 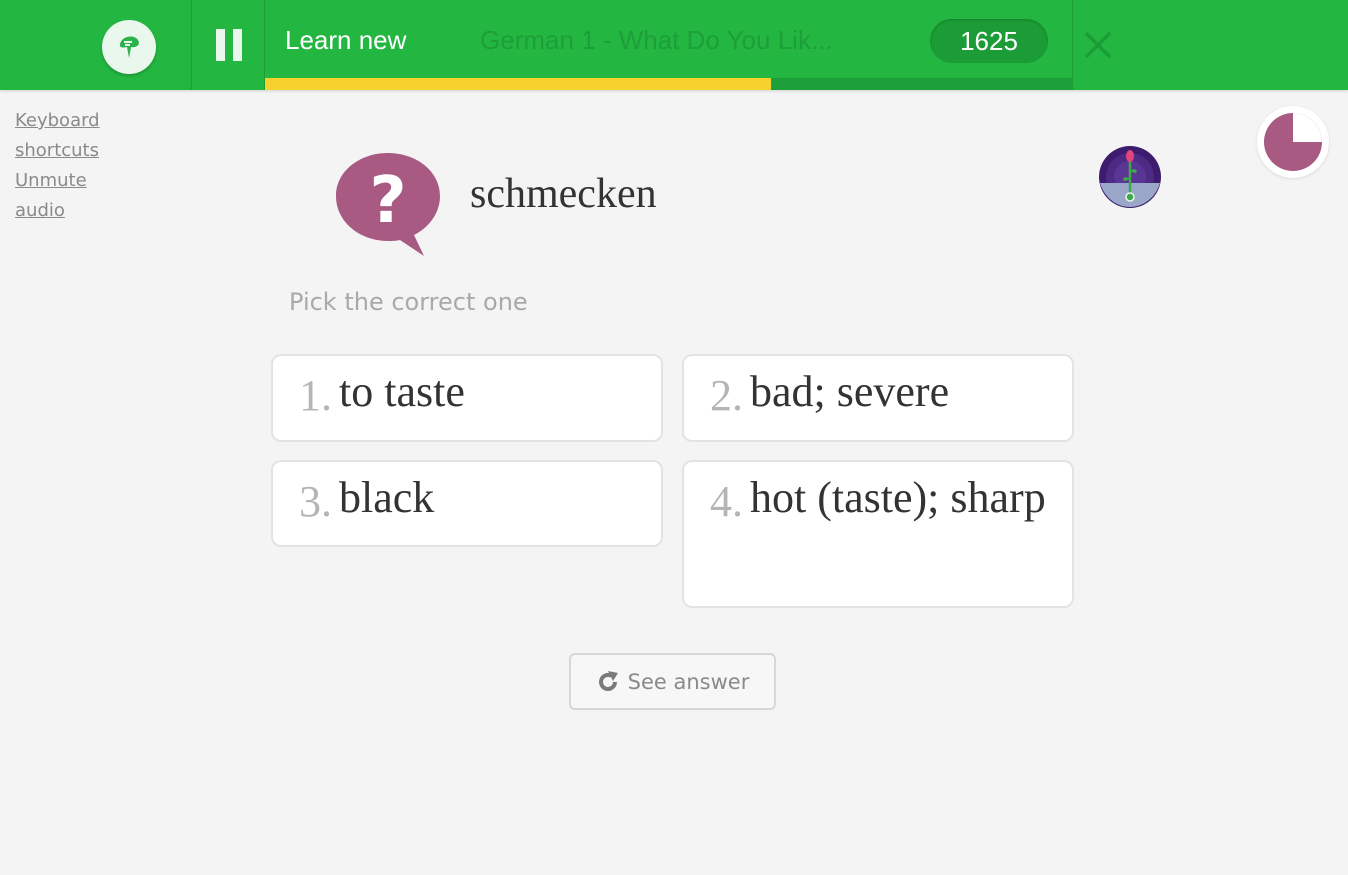 What do you see at coordinates (70, 166) in the screenshot?
I see `sidebar-links: Keyboard shortcuts Unmute audio` at bounding box center [70, 166].